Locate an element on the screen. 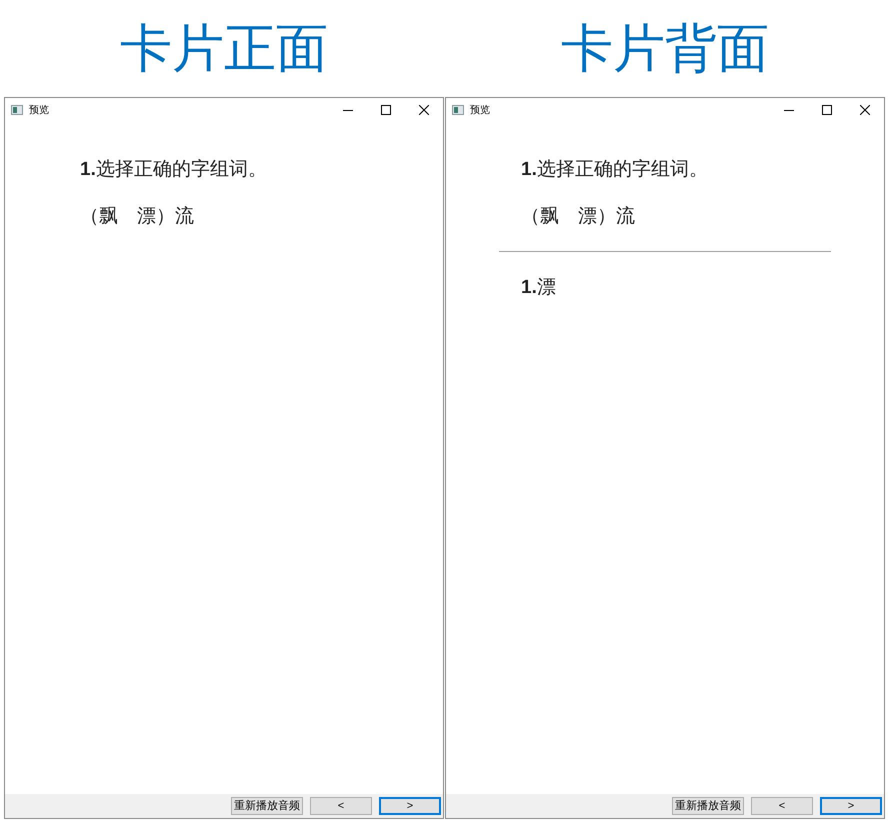 Image resolution: width=889 pixels, height=825 pixels. panel-heading: 卡片正面 is located at coordinates (224, 48).